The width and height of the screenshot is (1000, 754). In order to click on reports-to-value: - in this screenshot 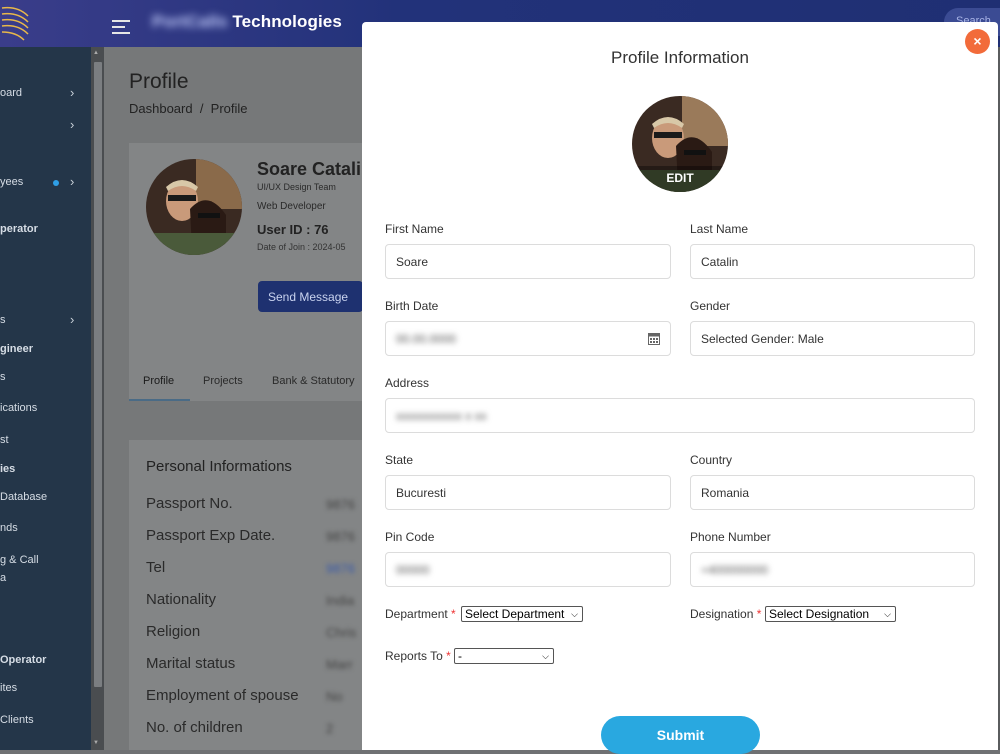, I will do `click(460, 656)`.